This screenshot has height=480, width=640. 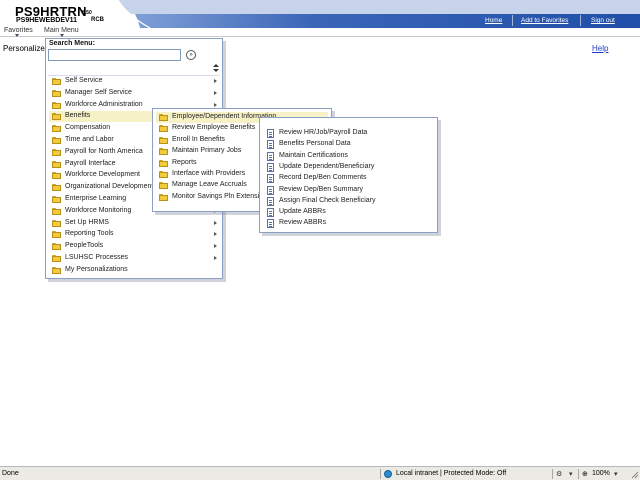 What do you see at coordinates (209, 173) in the screenshot?
I see `menu-item-label: Interface with Providers` at bounding box center [209, 173].